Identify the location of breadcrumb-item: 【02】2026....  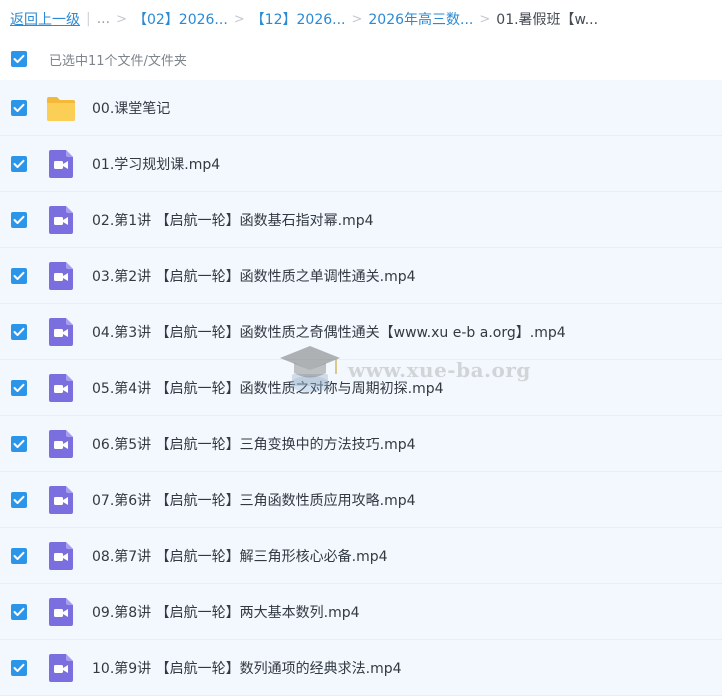
(180, 19).